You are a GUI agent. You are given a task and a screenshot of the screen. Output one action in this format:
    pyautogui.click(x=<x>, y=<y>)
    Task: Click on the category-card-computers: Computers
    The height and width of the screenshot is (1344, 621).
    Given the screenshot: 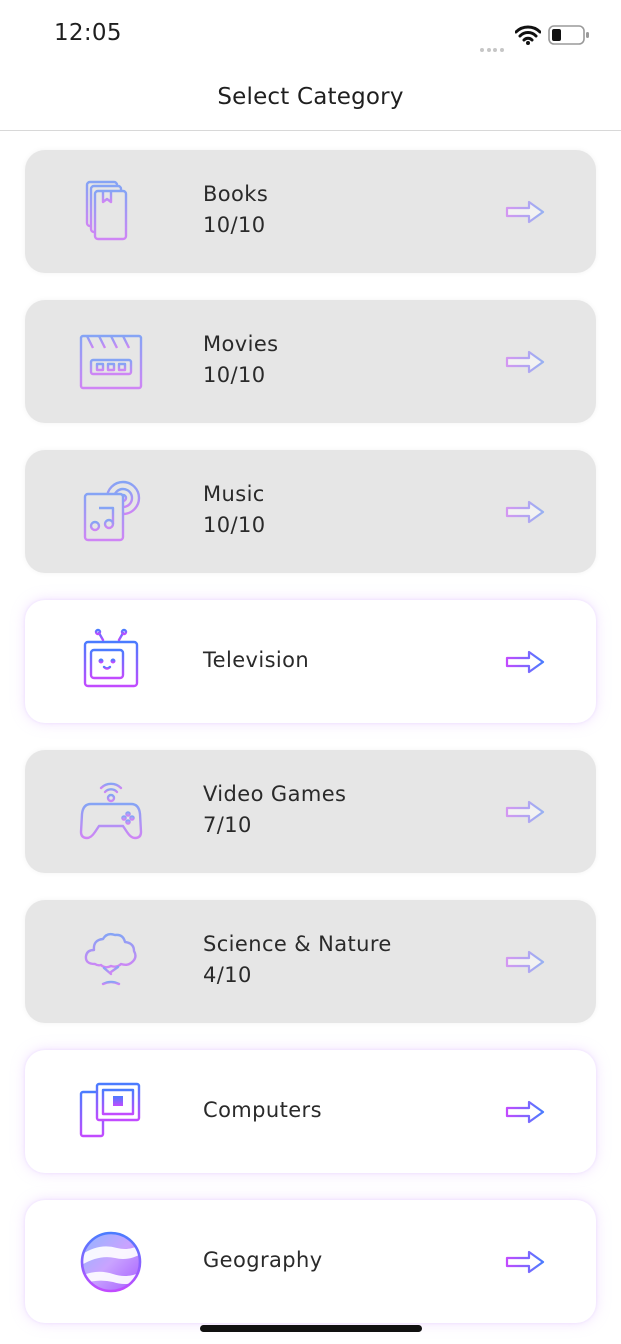 What is the action you would take?
    pyautogui.click(x=310, y=1111)
    